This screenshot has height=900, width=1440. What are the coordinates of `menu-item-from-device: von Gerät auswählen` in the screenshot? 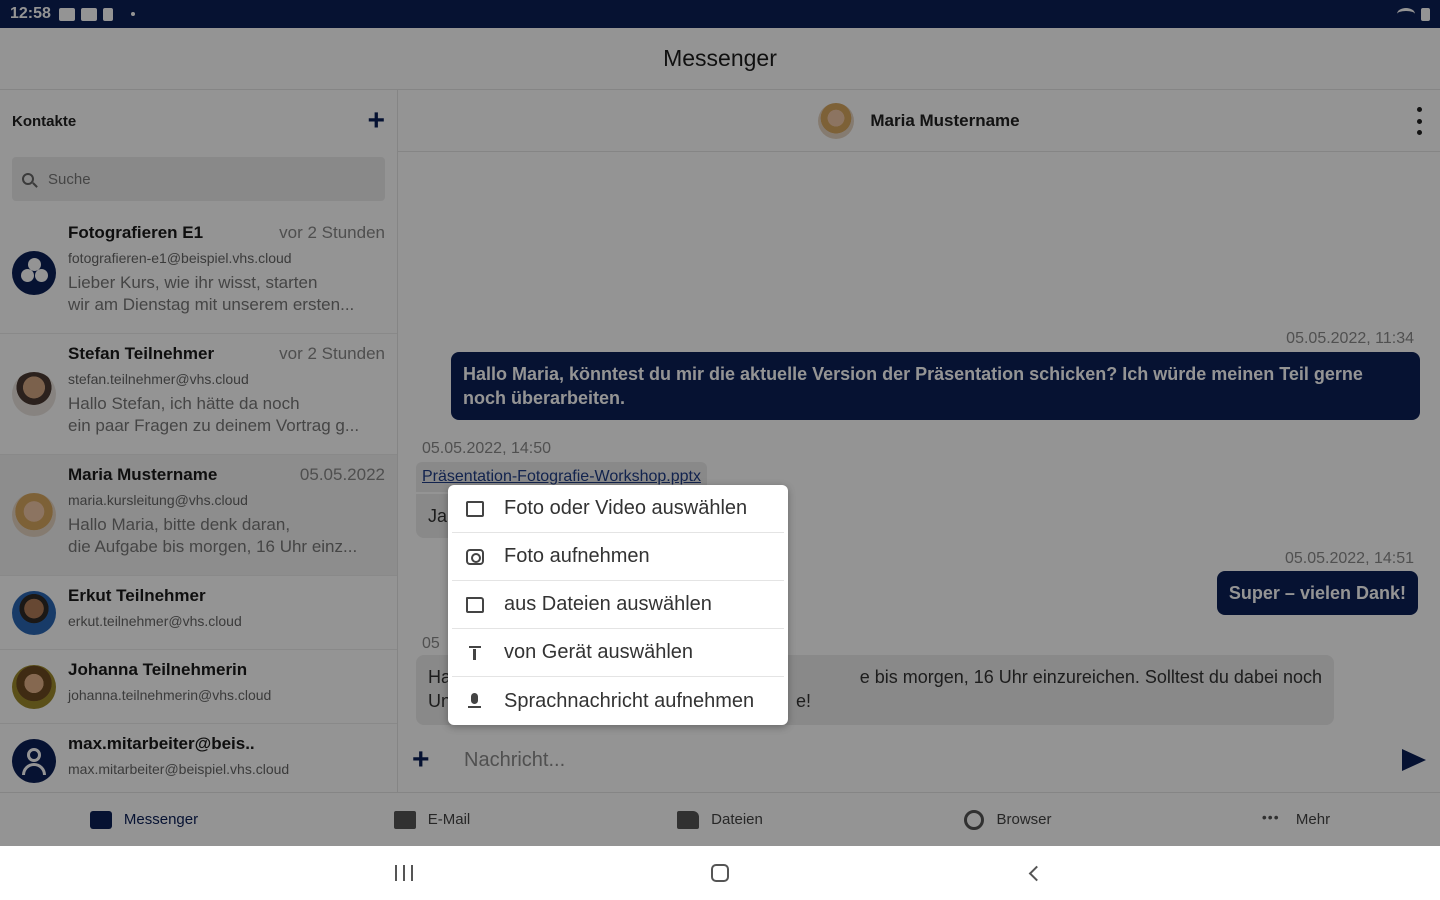 It's located at (618, 653).